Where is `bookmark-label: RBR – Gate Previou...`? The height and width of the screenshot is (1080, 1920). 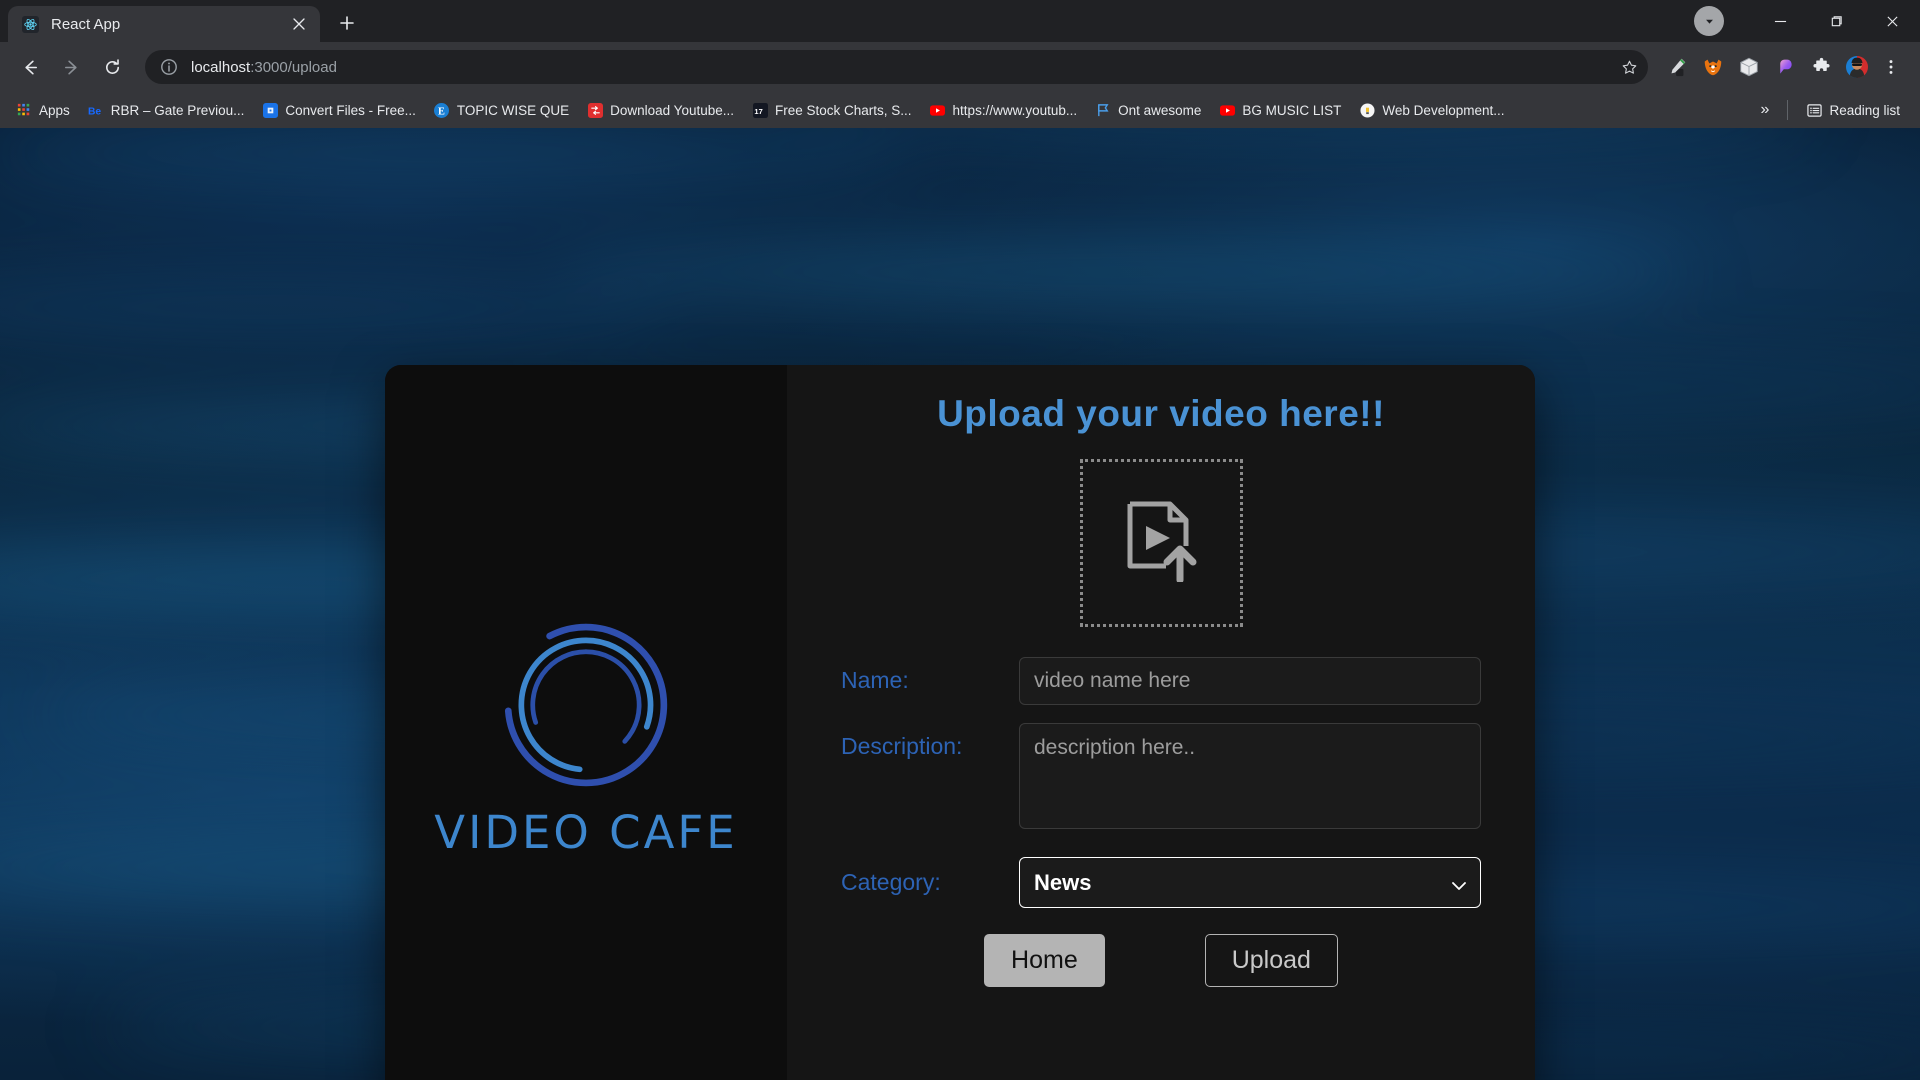 bookmark-label: RBR – Gate Previou... is located at coordinates (177, 110).